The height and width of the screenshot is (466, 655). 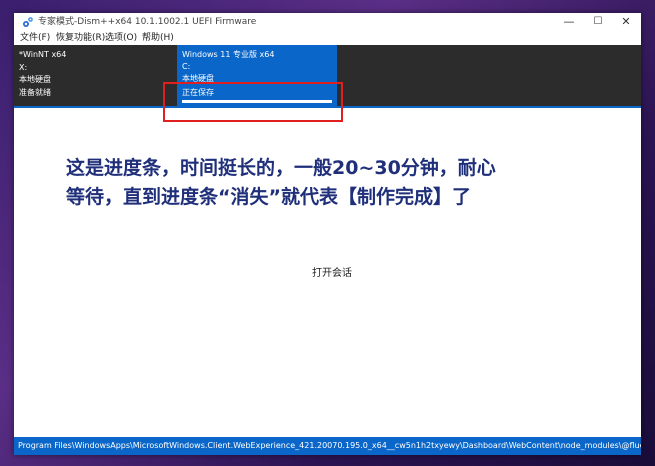 What do you see at coordinates (43, 54) in the screenshot?
I see `source-name: *WinNT x64` at bounding box center [43, 54].